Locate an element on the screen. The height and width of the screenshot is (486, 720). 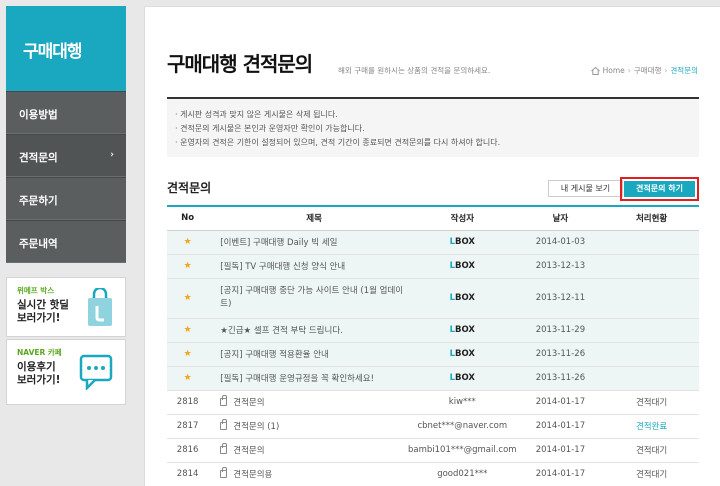
row-date: 2013-12-11 is located at coordinates (560, 298).